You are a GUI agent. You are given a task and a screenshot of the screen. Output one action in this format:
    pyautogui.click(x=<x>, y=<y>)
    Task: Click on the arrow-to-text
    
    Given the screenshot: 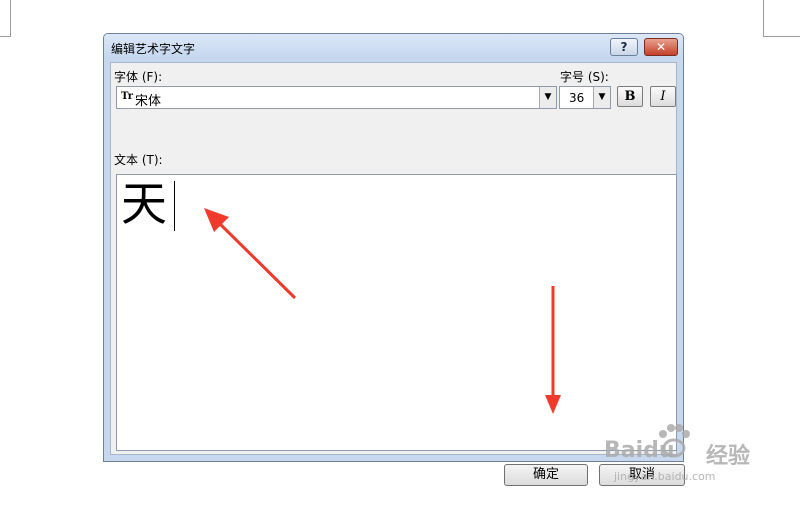 What is the action you would take?
    pyautogui.click(x=250, y=254)
    